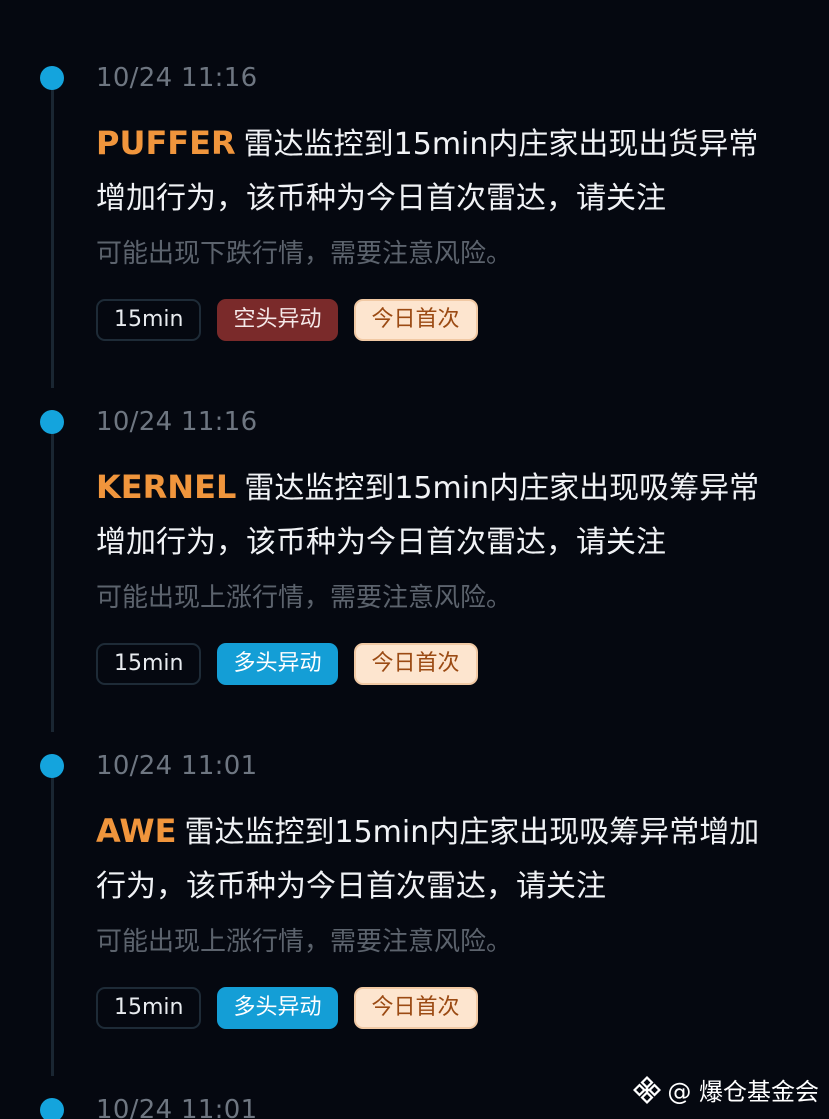 The width and height of the screenshot is (829, 1119). What do you see at coordinates (166, 143) in the screenshot?
I see `coin-symbol: PUFFER` at bounding box center [166, 143].